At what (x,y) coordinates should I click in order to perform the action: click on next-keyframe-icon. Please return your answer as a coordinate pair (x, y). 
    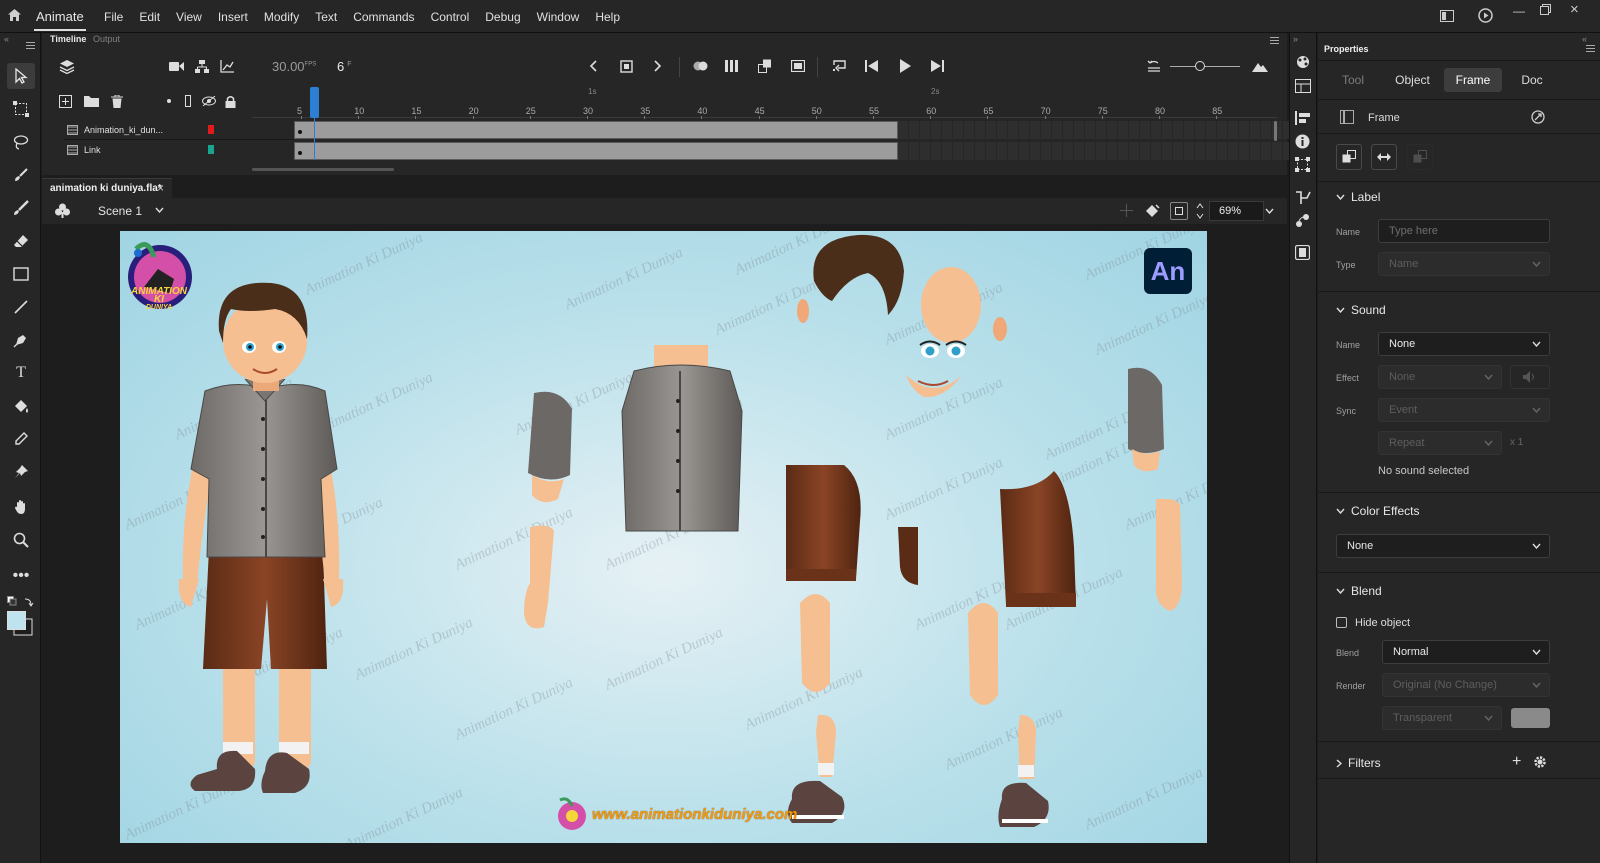
    Looking at the image, I should click on (658, 66).